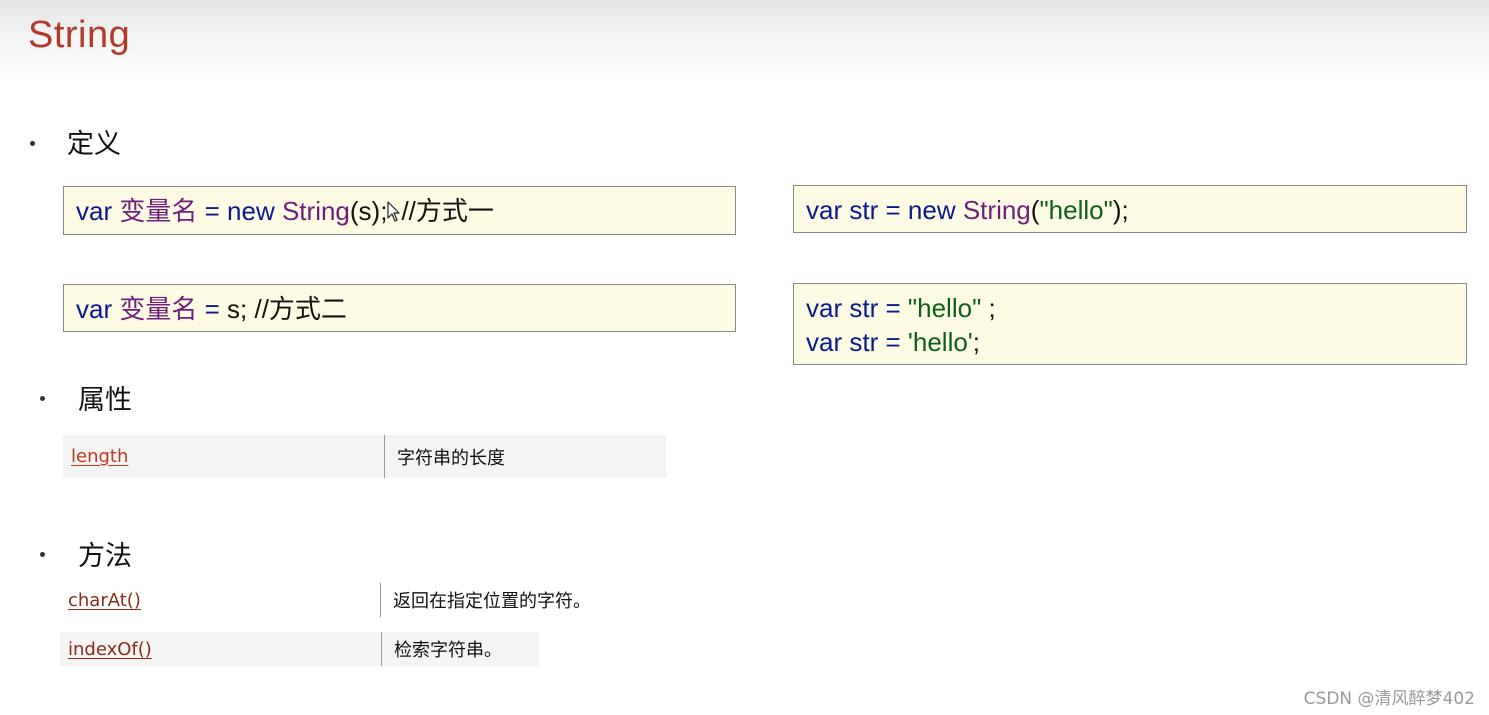 This screenshot has width=1489, height=715. I want to click on code-box-way-one: var 变量名 = new String(s); //方式一, so click(399, 210).